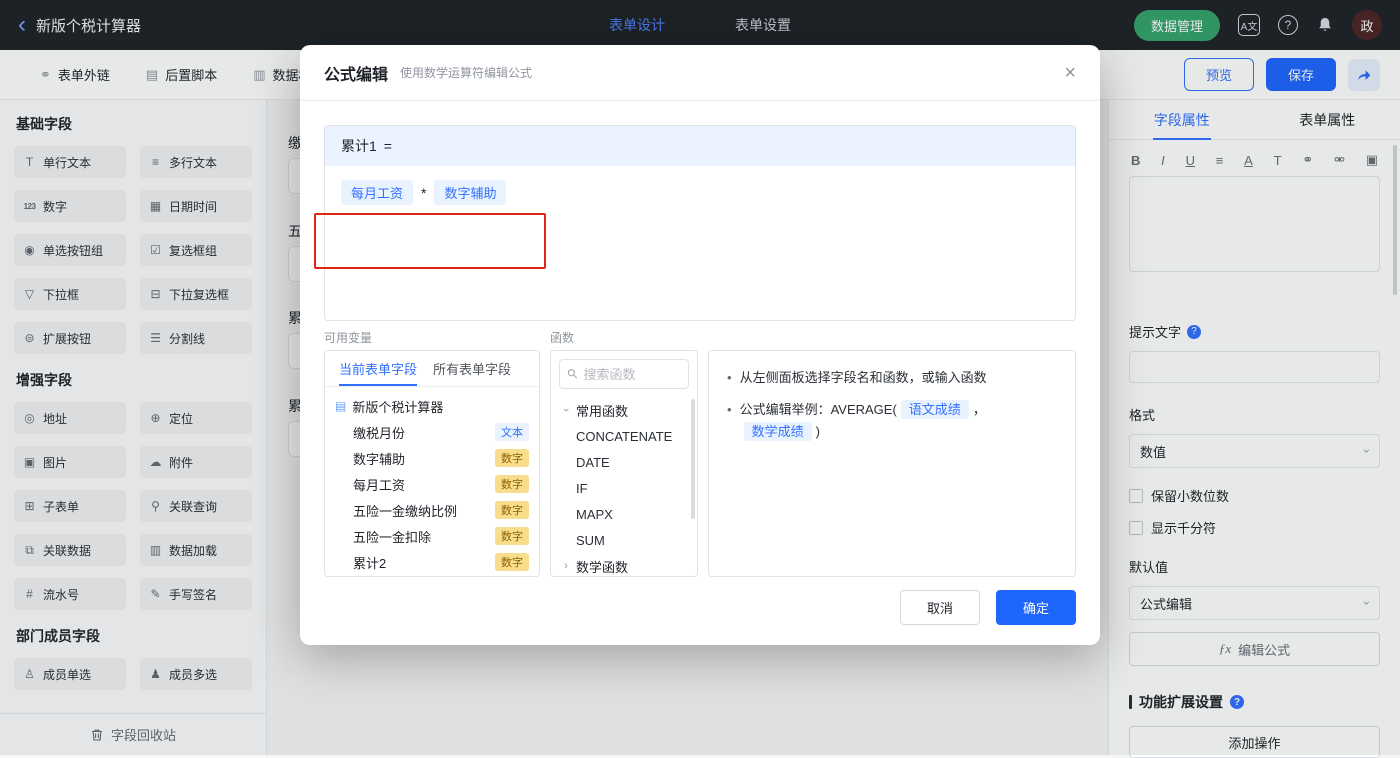  Describe the element at coordinates (432, 336) in the screenshot. I see `variables-section-label: 可用变量` at that location.